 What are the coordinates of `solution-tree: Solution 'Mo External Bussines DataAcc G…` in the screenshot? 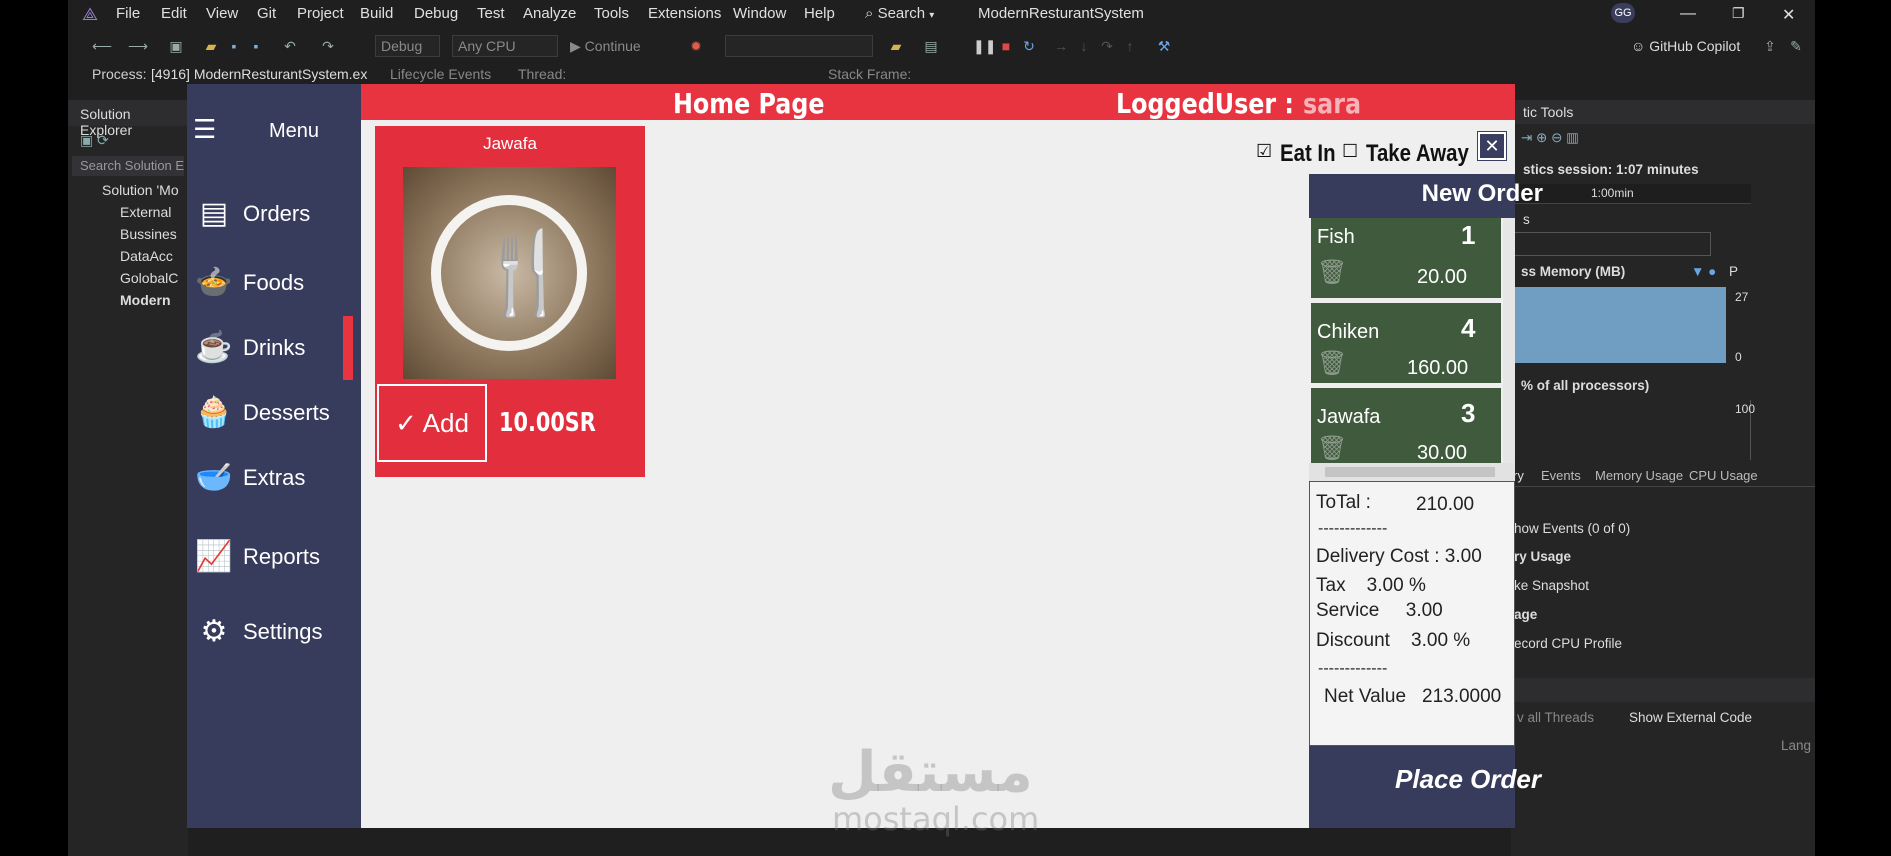 It's located at (128, 248).